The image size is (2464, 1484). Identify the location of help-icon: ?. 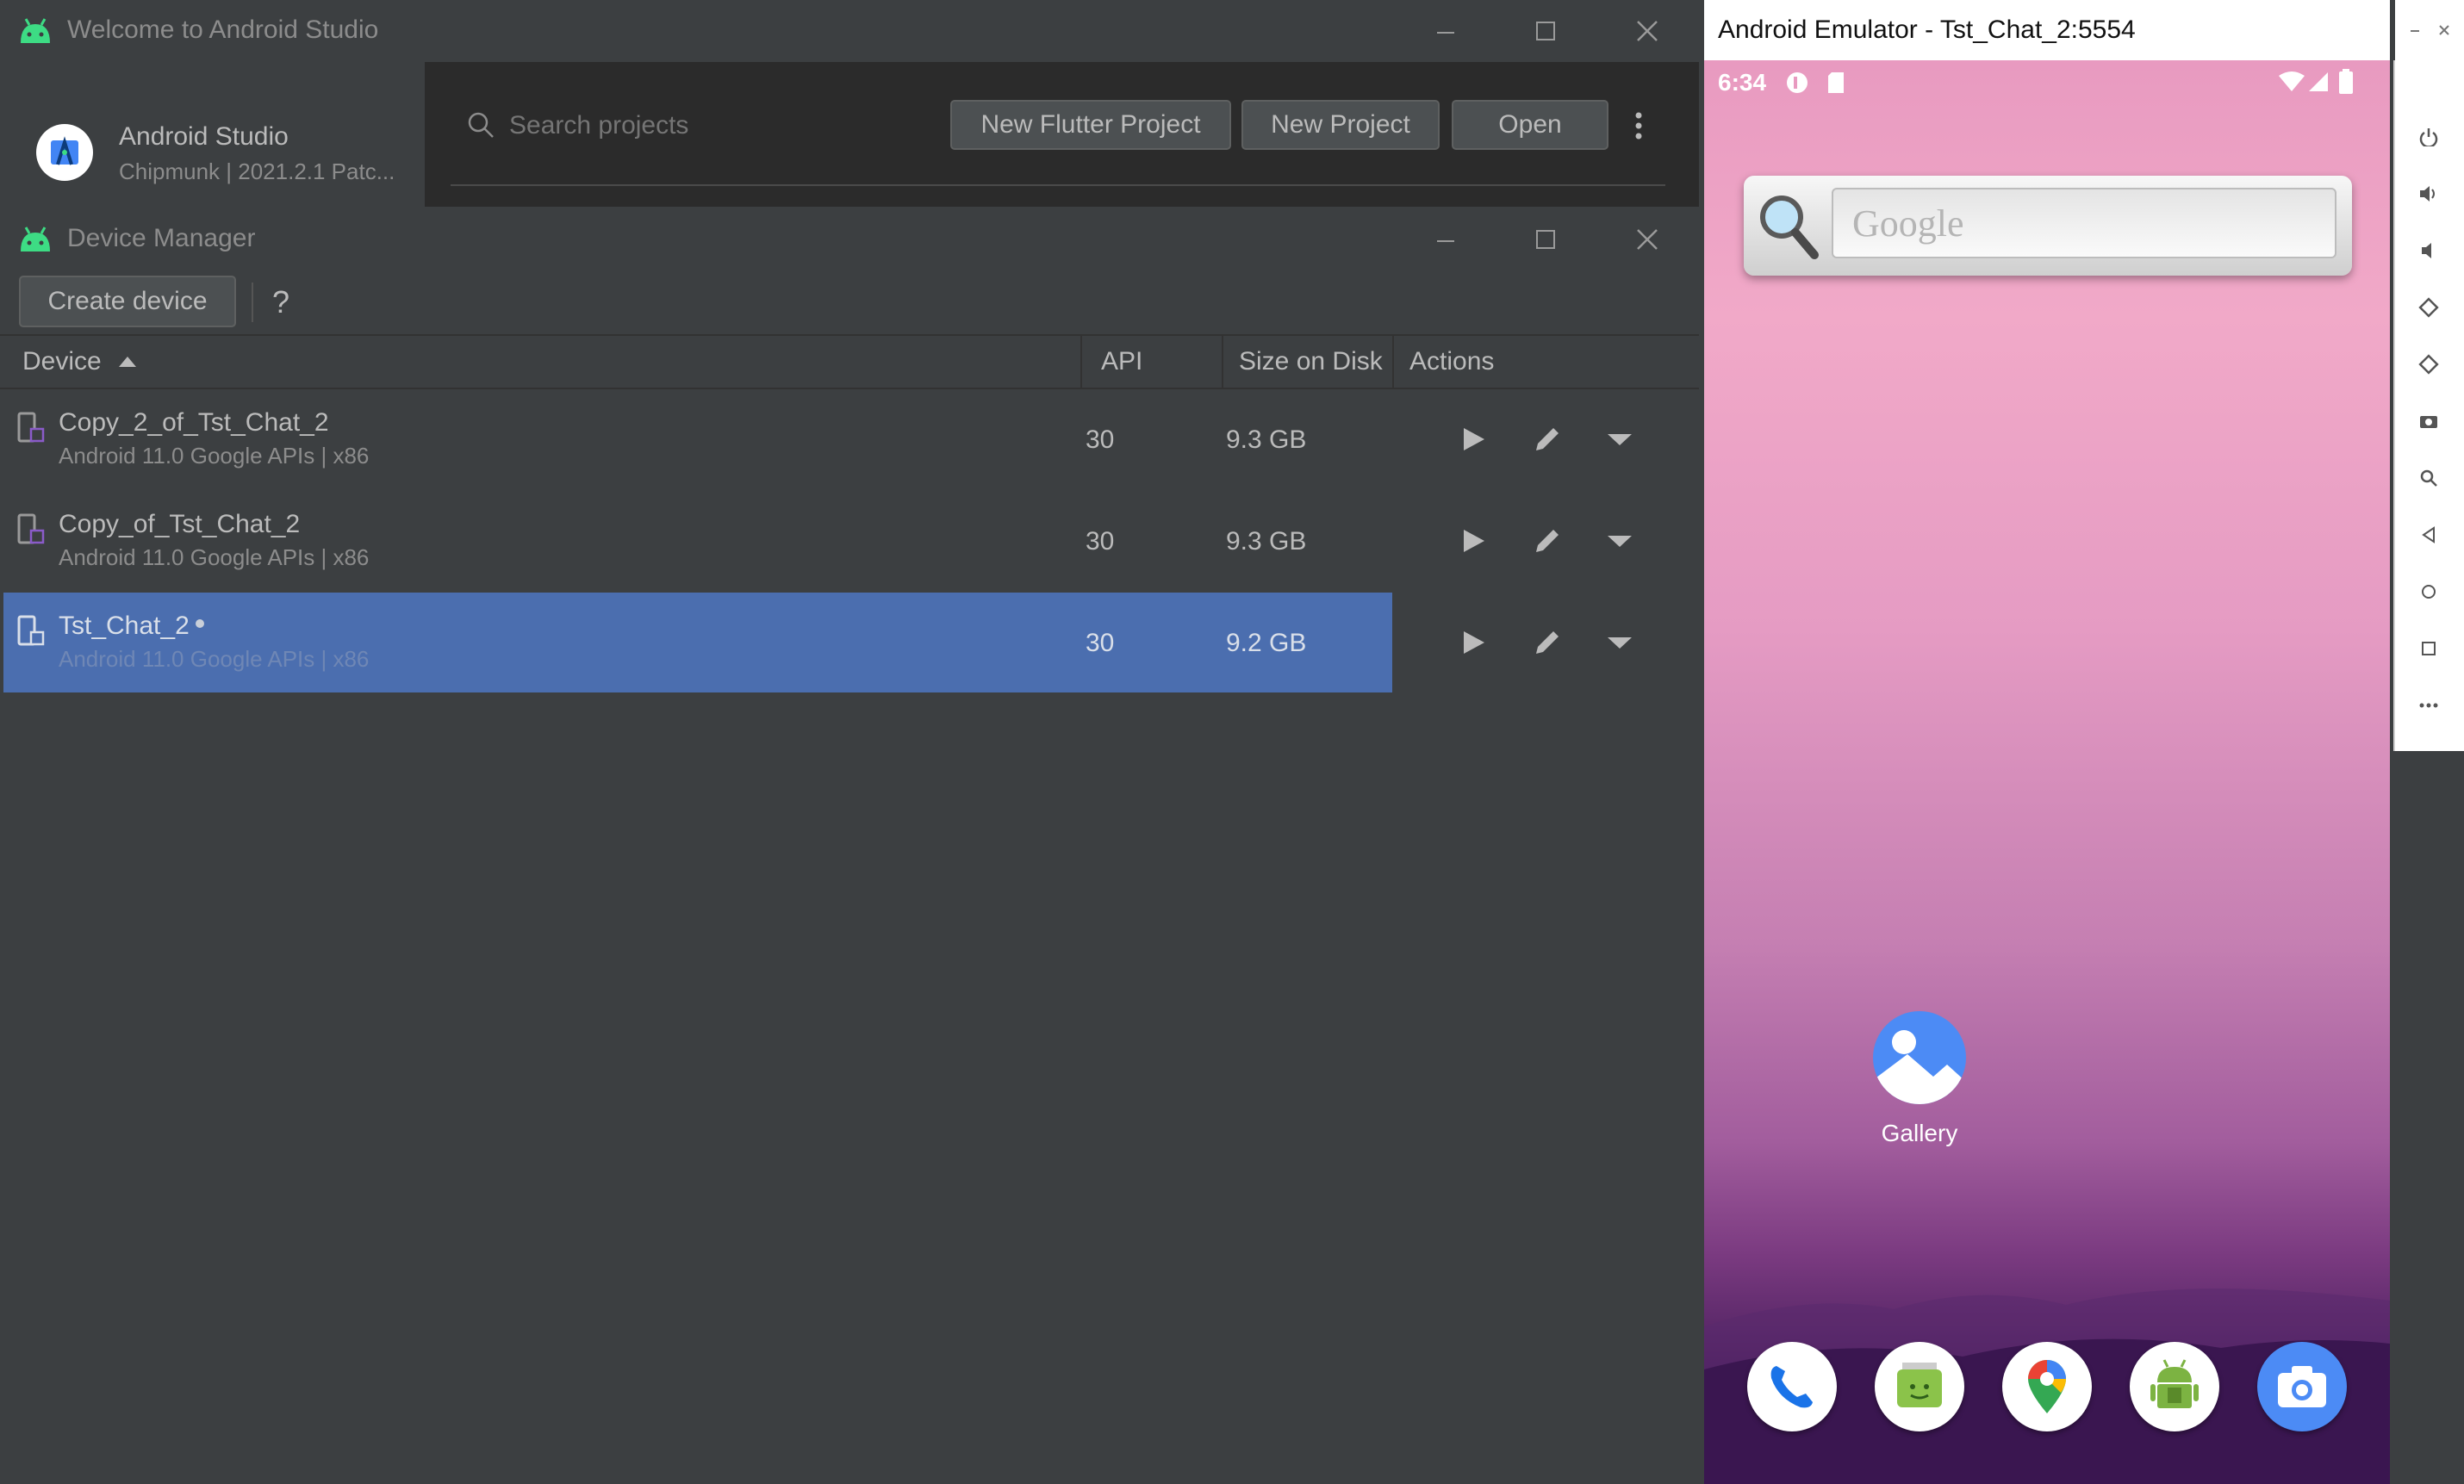
(281, 302).